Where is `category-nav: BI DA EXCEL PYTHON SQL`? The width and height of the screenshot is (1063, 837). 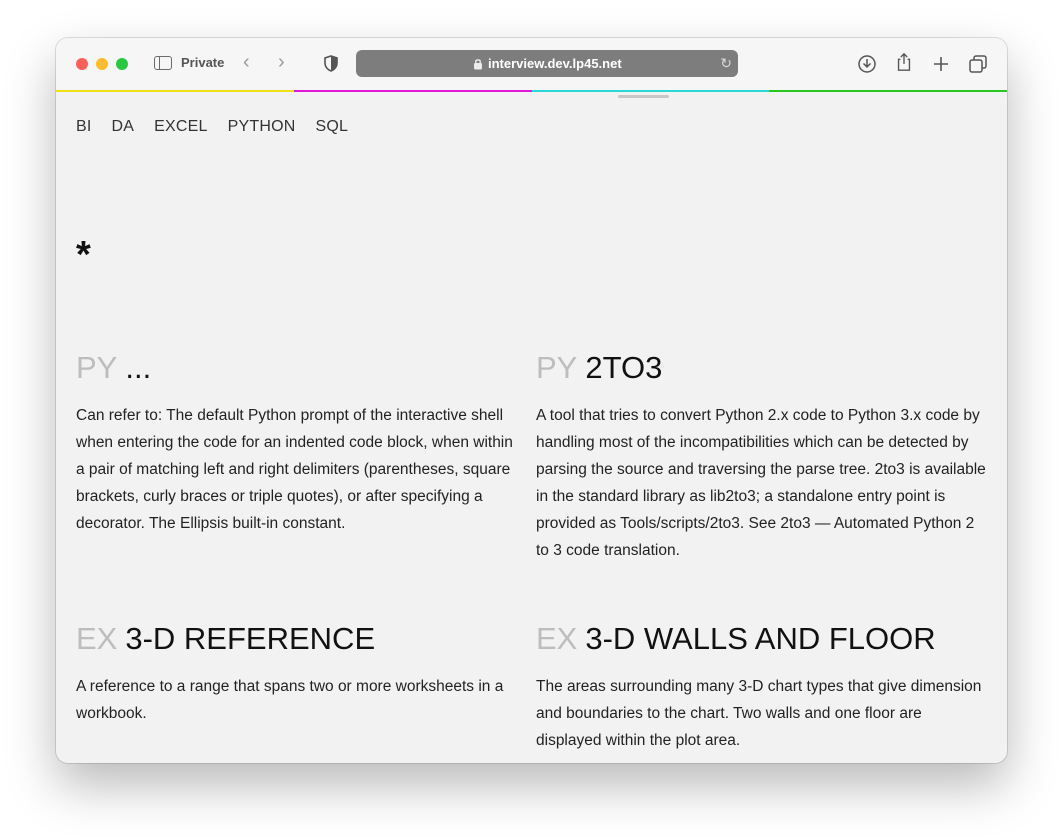
category-nav: BI DA EXCEL PYTHON SQL is located at coordinates (222, 127).